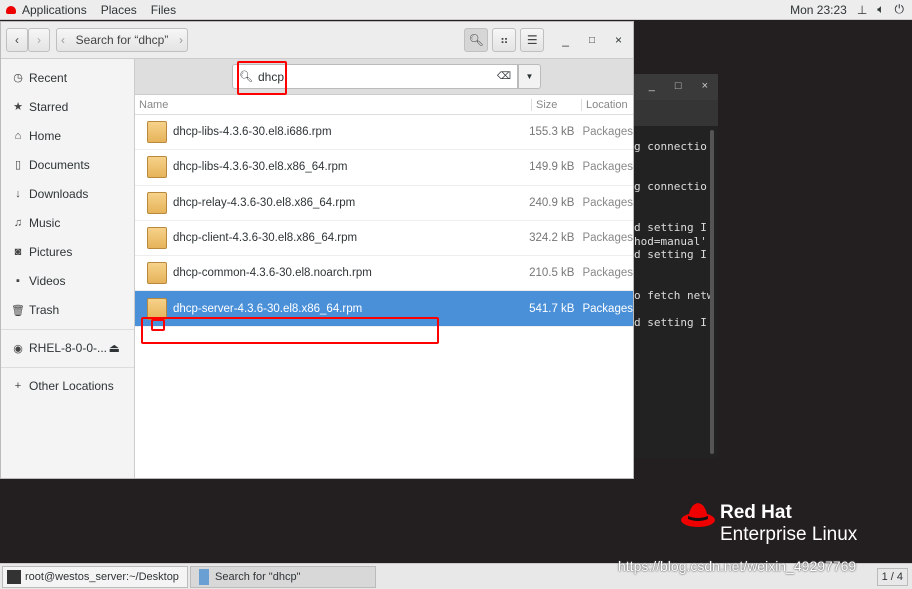  I want to click on minimize-button: _, so click(565, 40).